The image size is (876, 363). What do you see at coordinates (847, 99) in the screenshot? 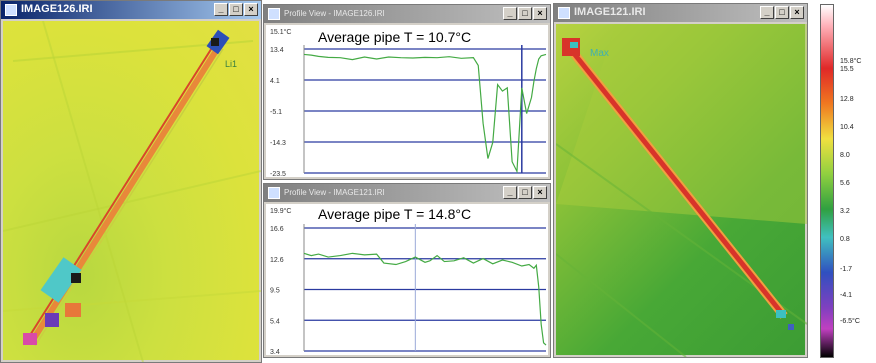
I see `colorbar-label: 12.8` at bounding box center [847, 99].